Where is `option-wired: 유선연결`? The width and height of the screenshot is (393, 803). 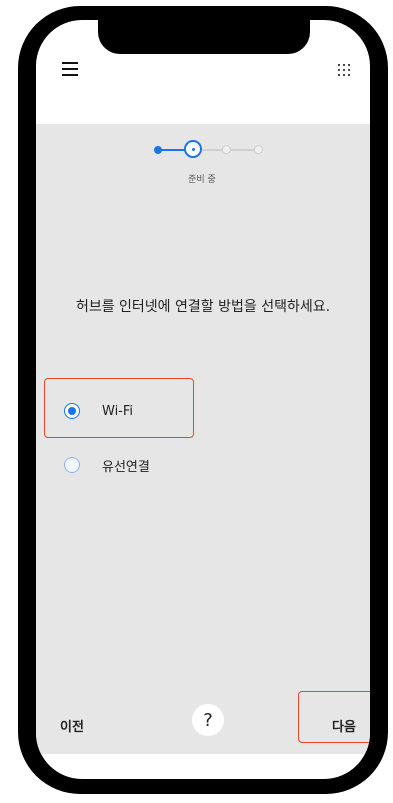 option-wired: 유선연결 is located at coordinates (107, 465).